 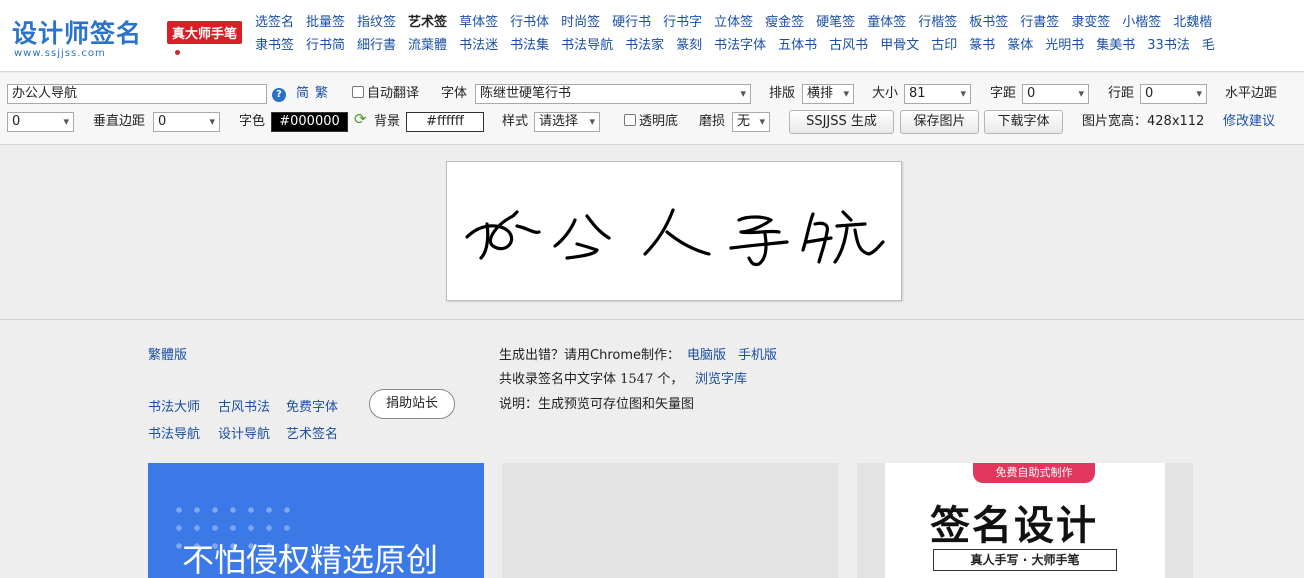 What do you see at coordinates (1055, 94) in the screenshot?
I see `spacing-select: 0` at bounding box center [1055, 94].